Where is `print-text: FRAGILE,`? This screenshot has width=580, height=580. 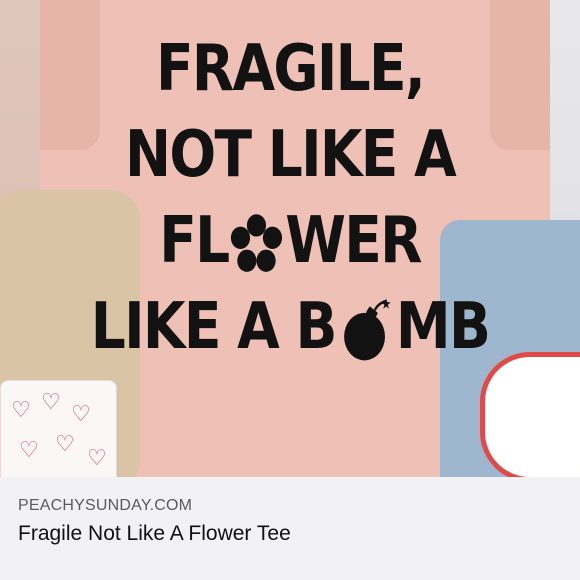 print-text: FRAGILE, is located at coordinates (290, 69).